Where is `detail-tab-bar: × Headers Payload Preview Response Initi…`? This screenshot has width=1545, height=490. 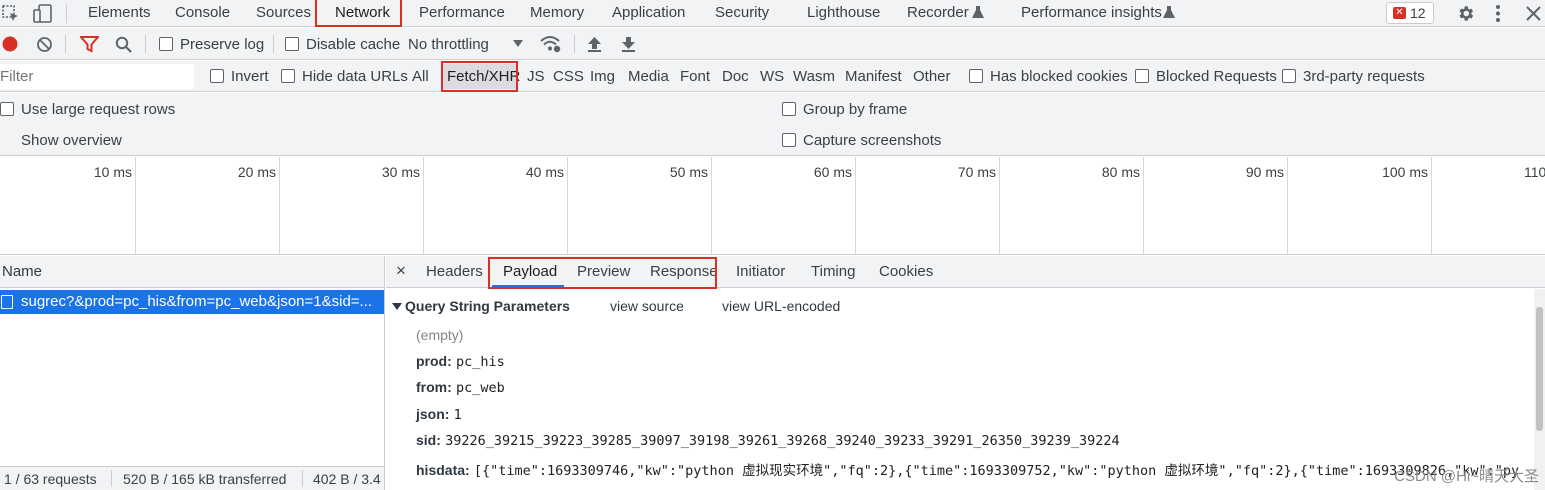 detail-tab-bar: × Headers Payload Preview Response Initi… is located at coordinates (965, 272).